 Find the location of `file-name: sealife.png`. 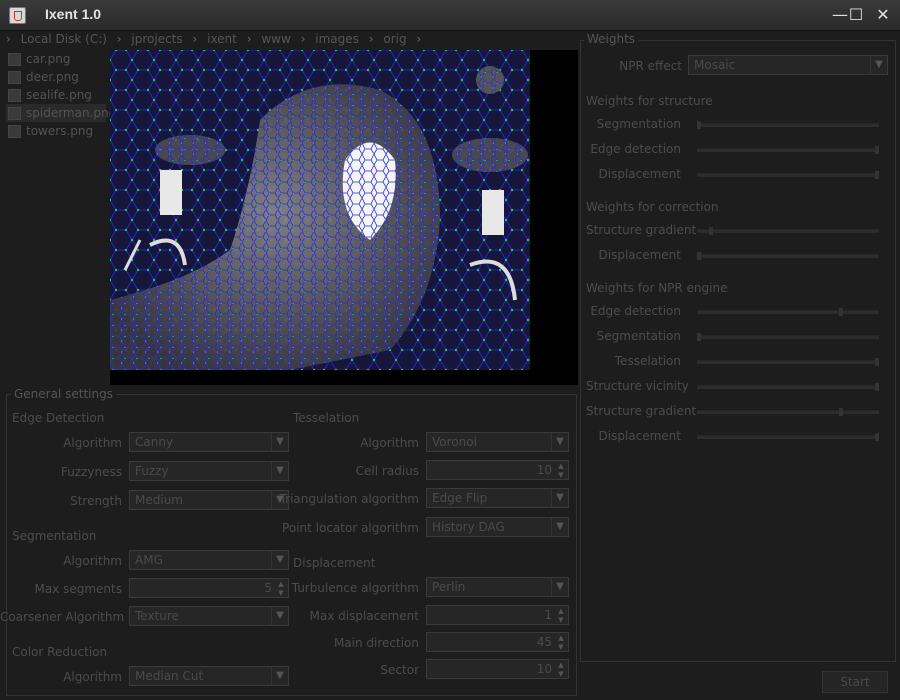

file-name: sealife.png is located at coordinates (59, 95).